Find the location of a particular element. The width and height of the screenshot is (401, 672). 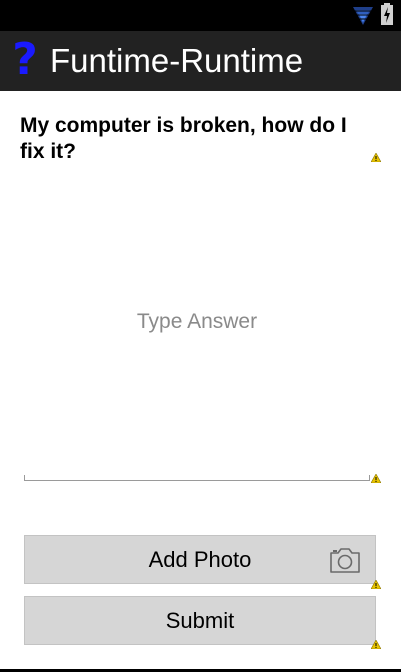

add-photo-button: Add Photo is located at coordinates (200, 559).